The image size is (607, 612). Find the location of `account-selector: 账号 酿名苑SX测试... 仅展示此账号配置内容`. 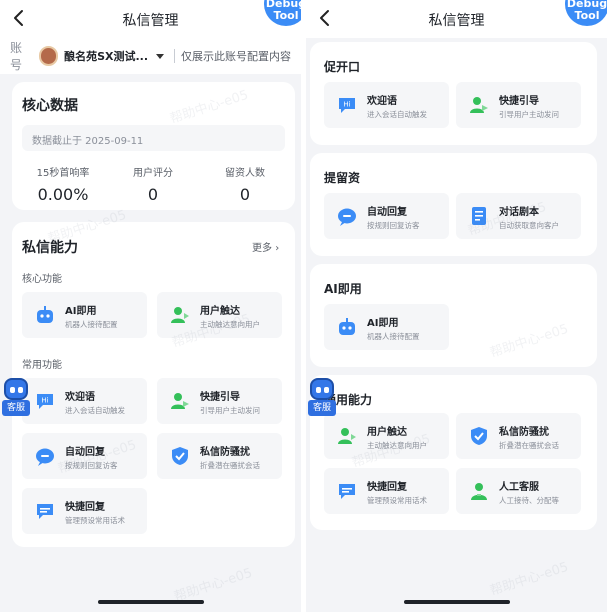

account-selector: 账号 酿名苑SX测试... 仅展示此账号配置内容 is located at coordinates (150, 56).